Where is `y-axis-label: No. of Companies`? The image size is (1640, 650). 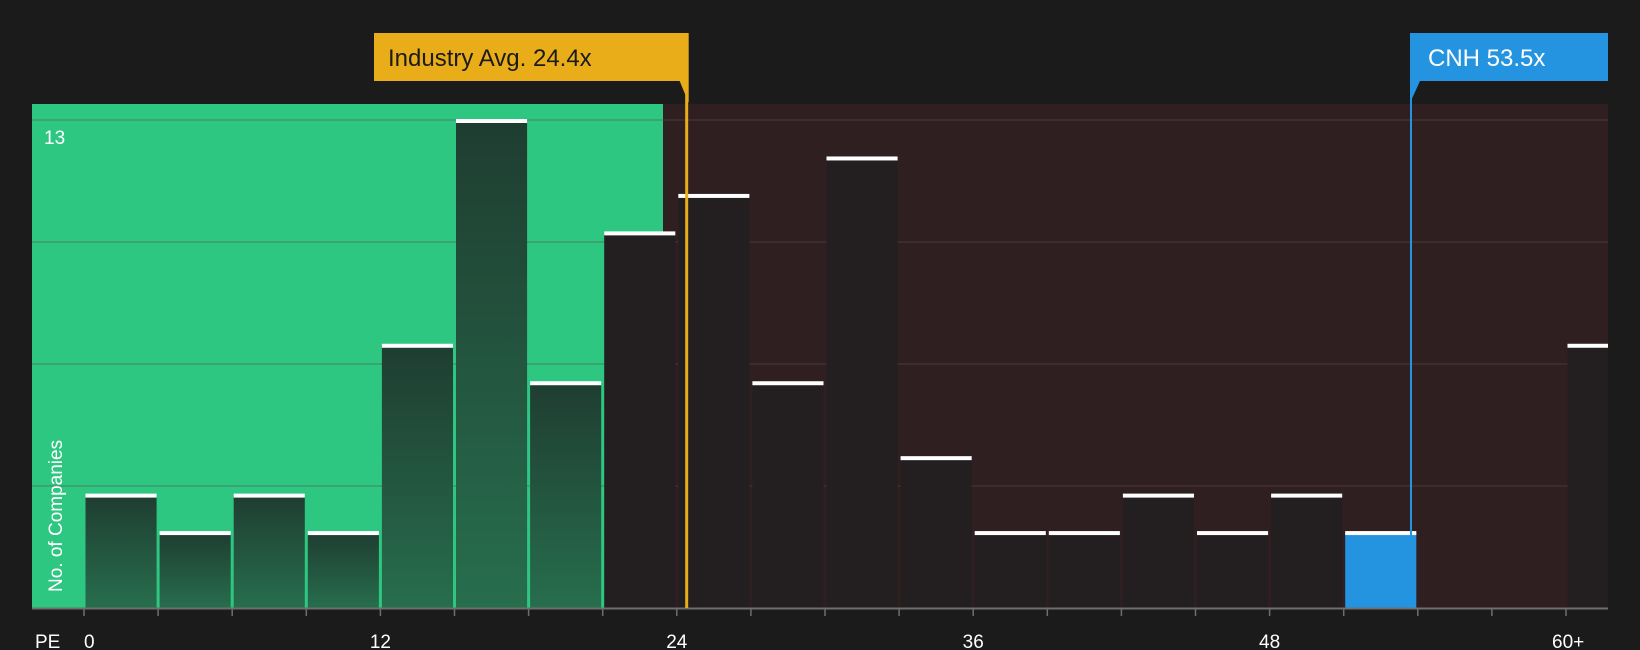 y-axis-label: No. of Companies is located at coordinates (56, 516).